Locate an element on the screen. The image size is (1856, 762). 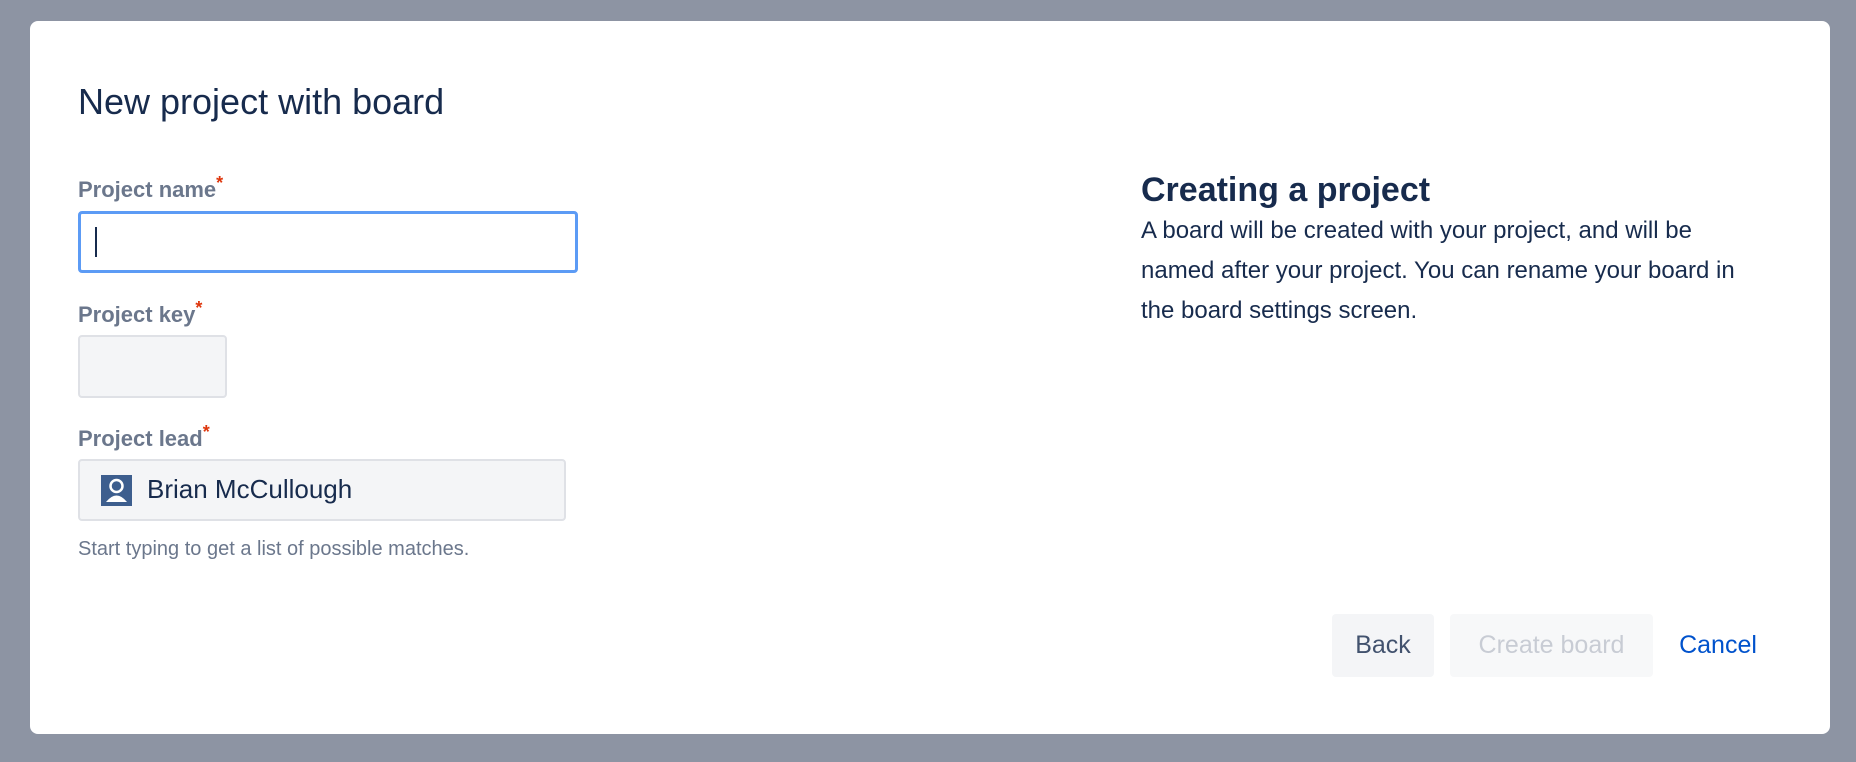
project-name-input is located at coordinates (328, 242).